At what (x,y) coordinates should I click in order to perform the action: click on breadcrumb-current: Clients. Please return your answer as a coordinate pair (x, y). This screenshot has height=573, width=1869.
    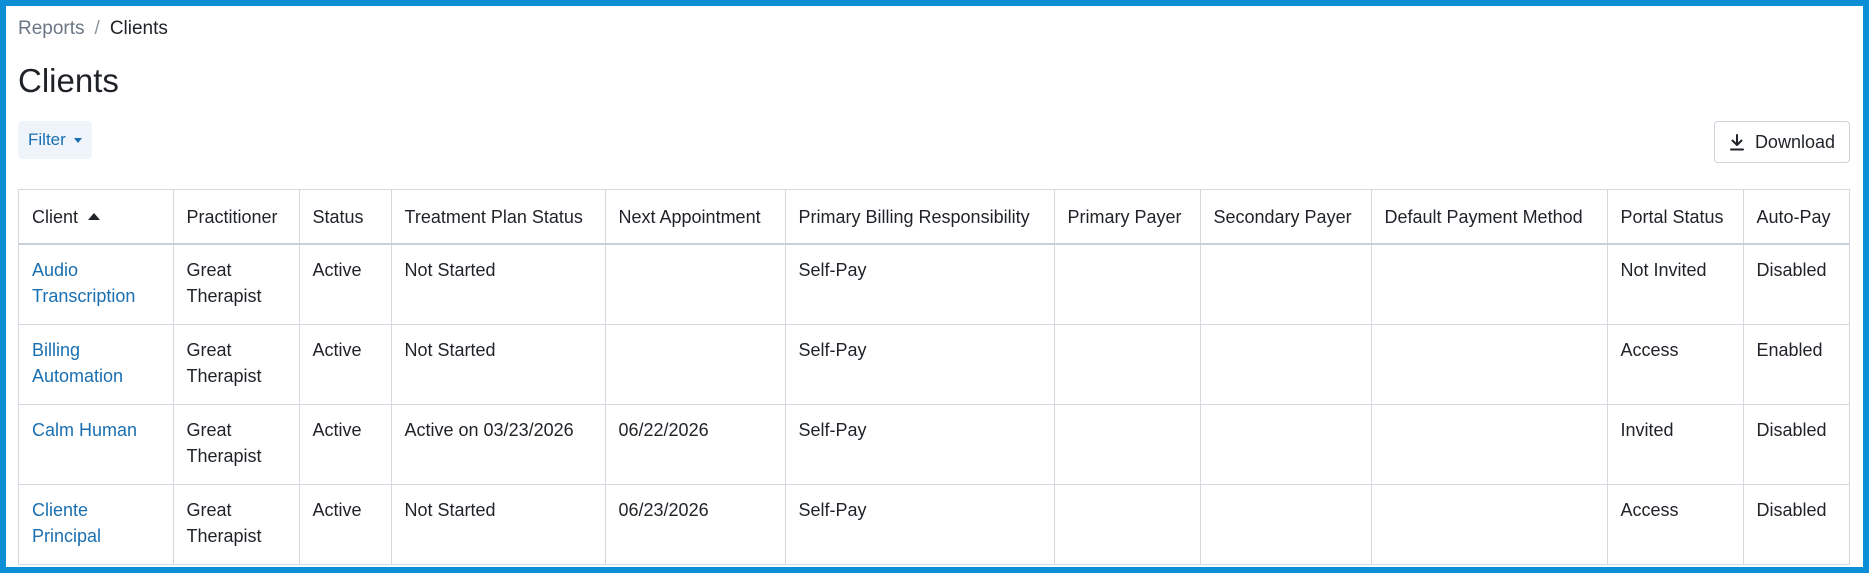
    Looking at the image, I should click on (138, 28).